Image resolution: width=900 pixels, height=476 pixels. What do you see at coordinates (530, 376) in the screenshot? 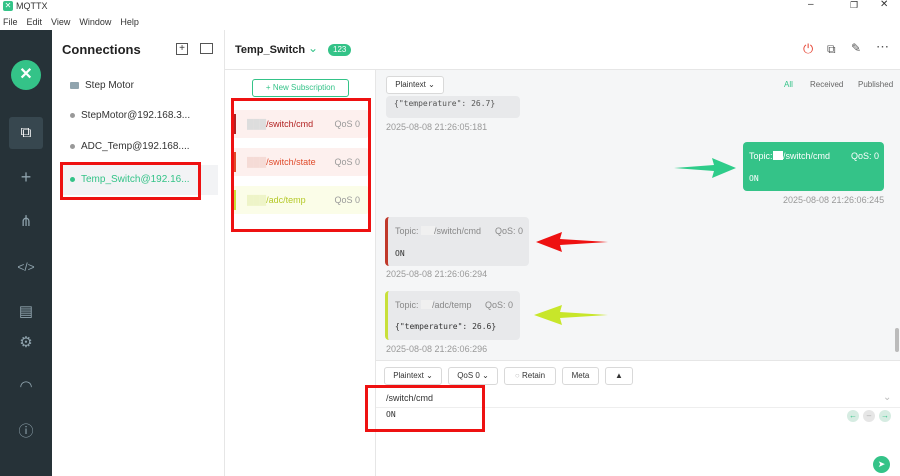
I see `retain-toggle: ○ Retain` at bounding box center [530, 376].